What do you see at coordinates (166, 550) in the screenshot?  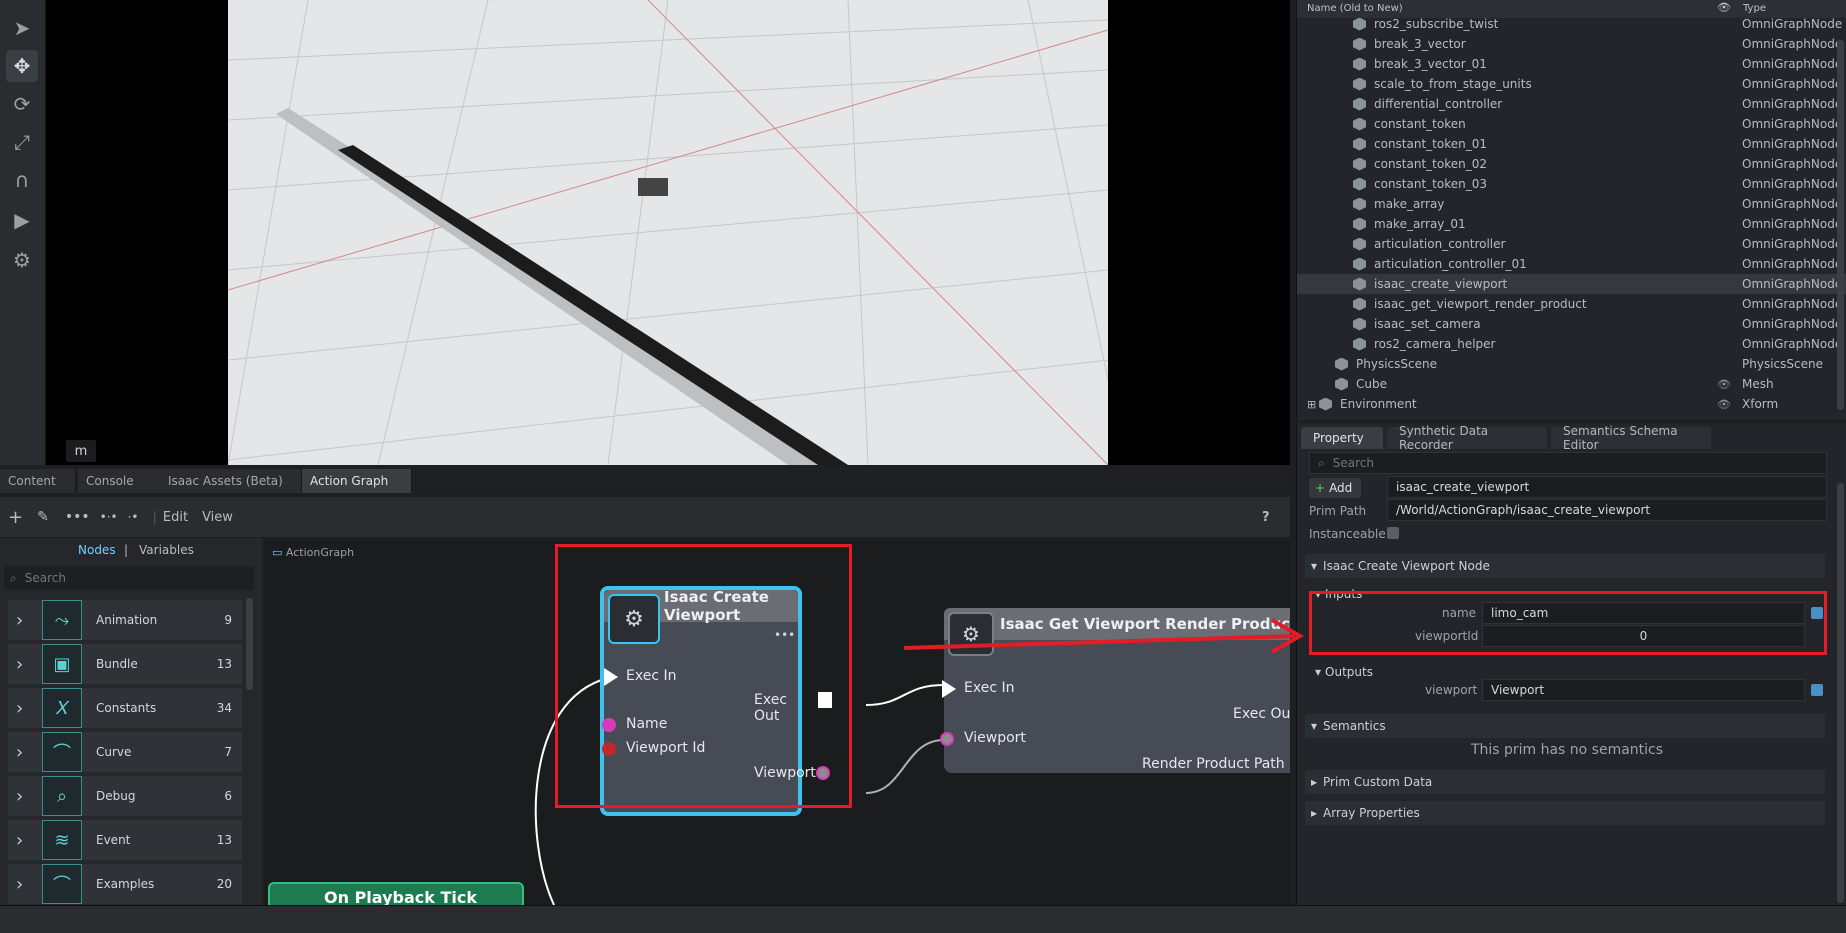 I see `tab-variables: Variables` at bounding box center [166, 550].